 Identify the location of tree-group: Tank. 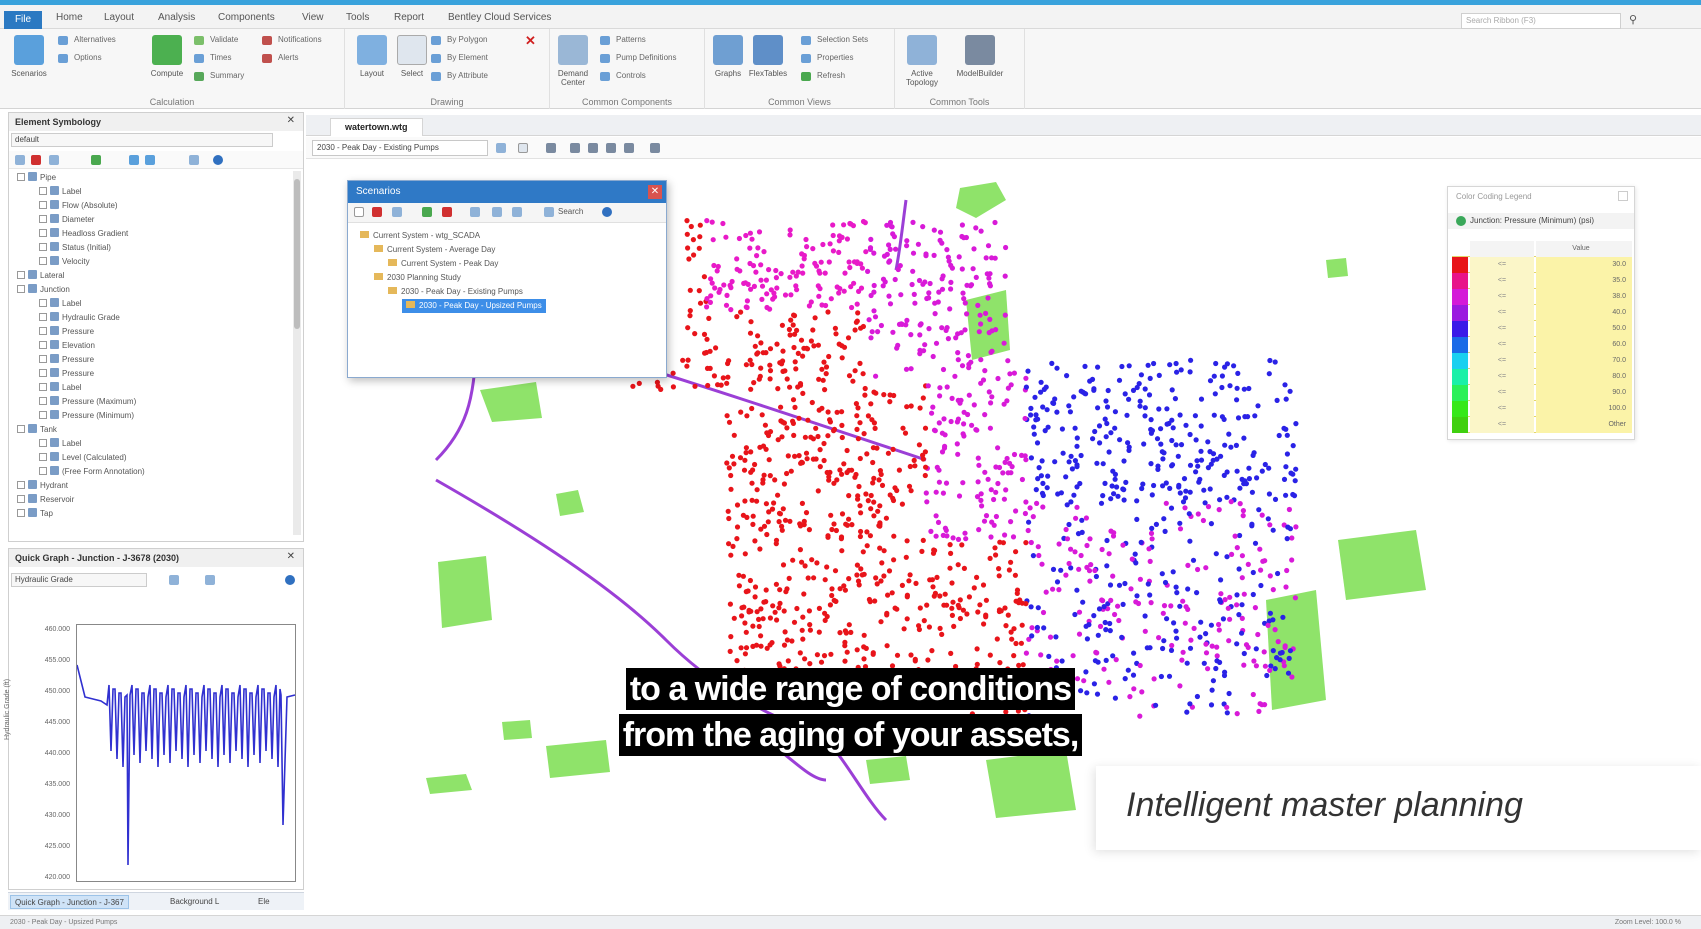
(37, 429).